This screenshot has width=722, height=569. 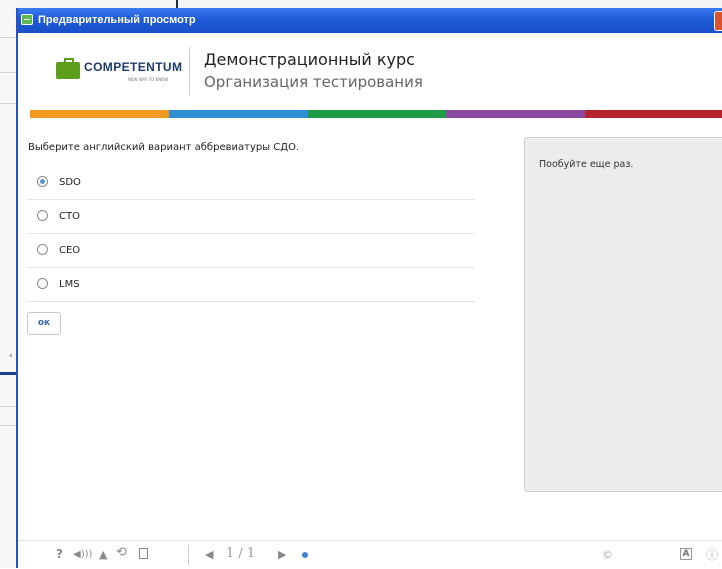 I want to click on answer-option: CEO, so click(x=251, y=251).